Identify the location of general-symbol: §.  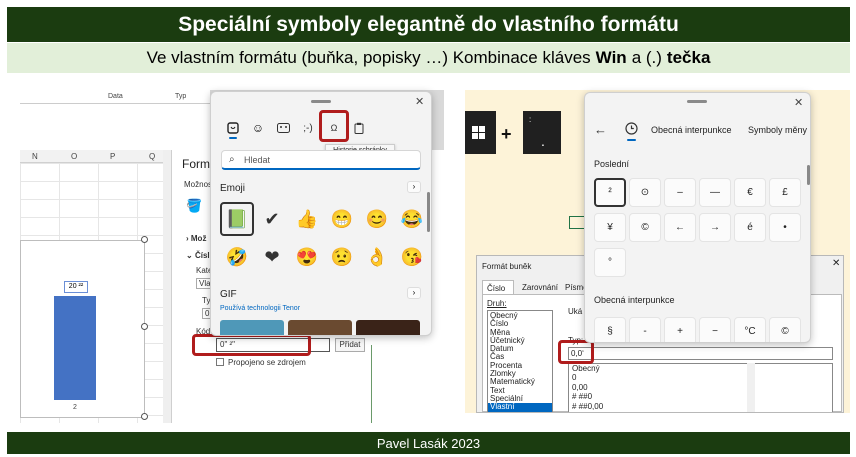
(610, 329).